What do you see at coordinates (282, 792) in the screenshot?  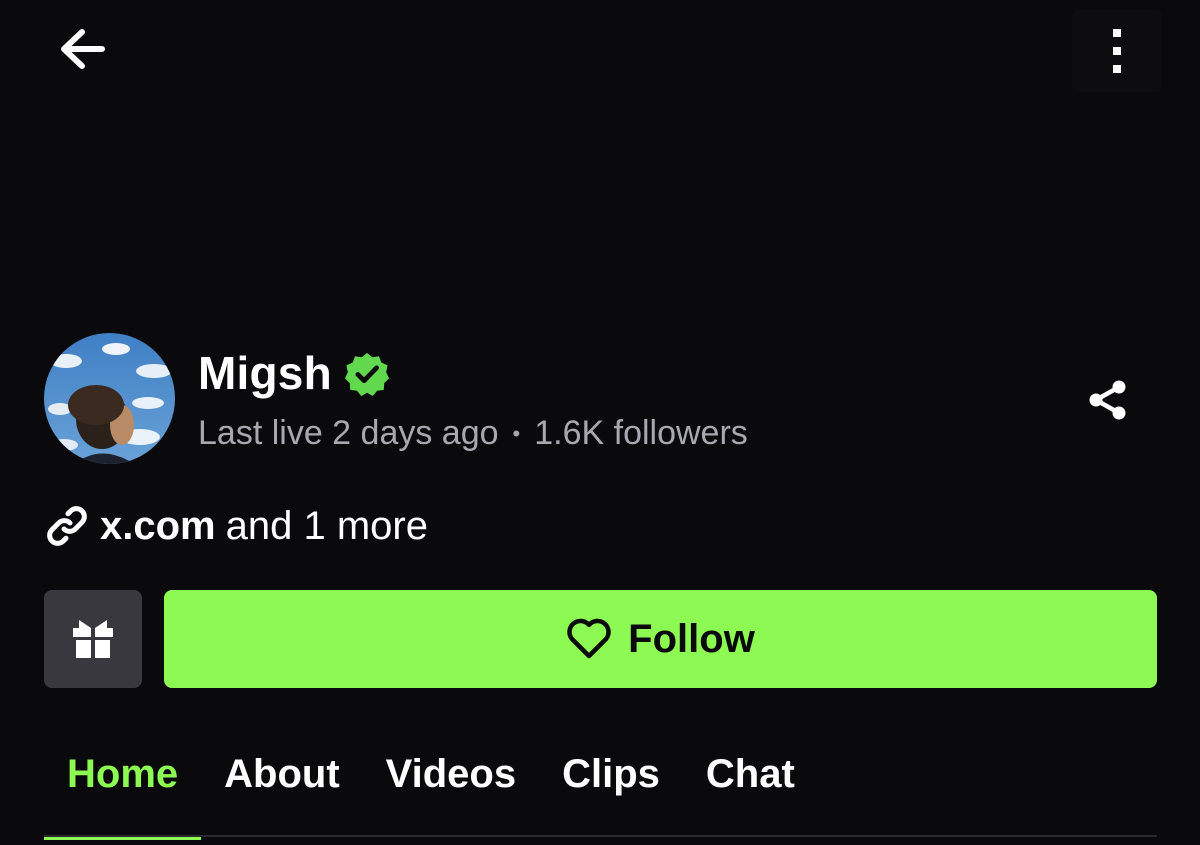 I see `tab-about: About` at bounding box center [282, 792].